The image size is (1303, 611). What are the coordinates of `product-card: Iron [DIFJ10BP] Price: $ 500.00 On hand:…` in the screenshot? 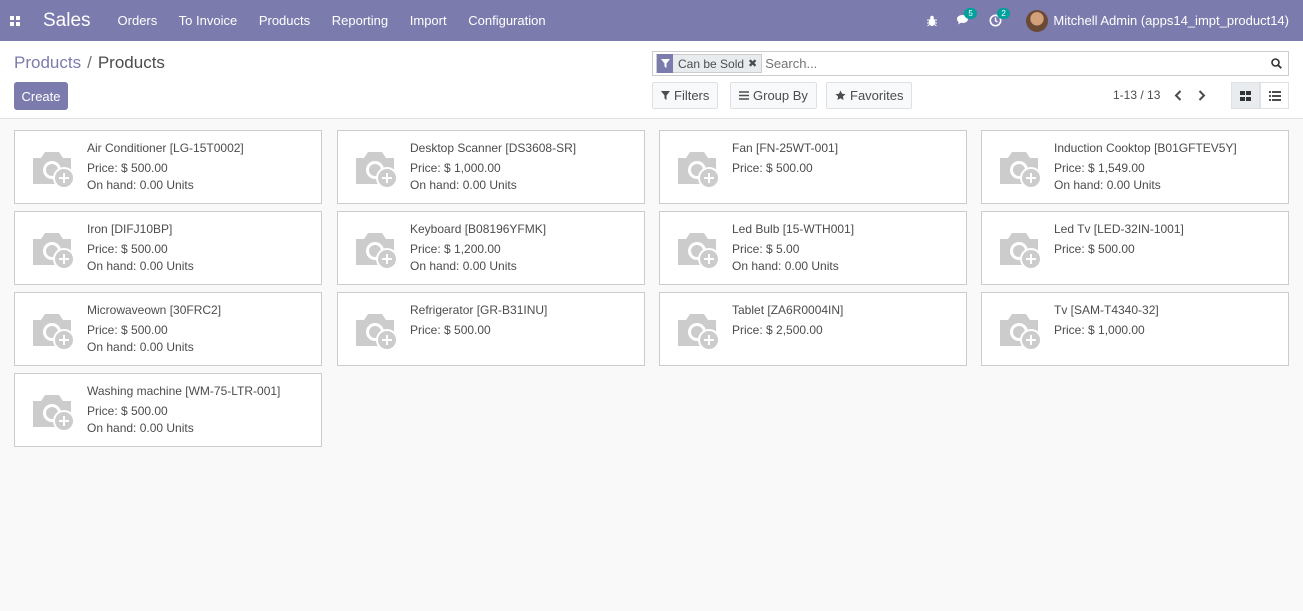 It's located at (168, 248).